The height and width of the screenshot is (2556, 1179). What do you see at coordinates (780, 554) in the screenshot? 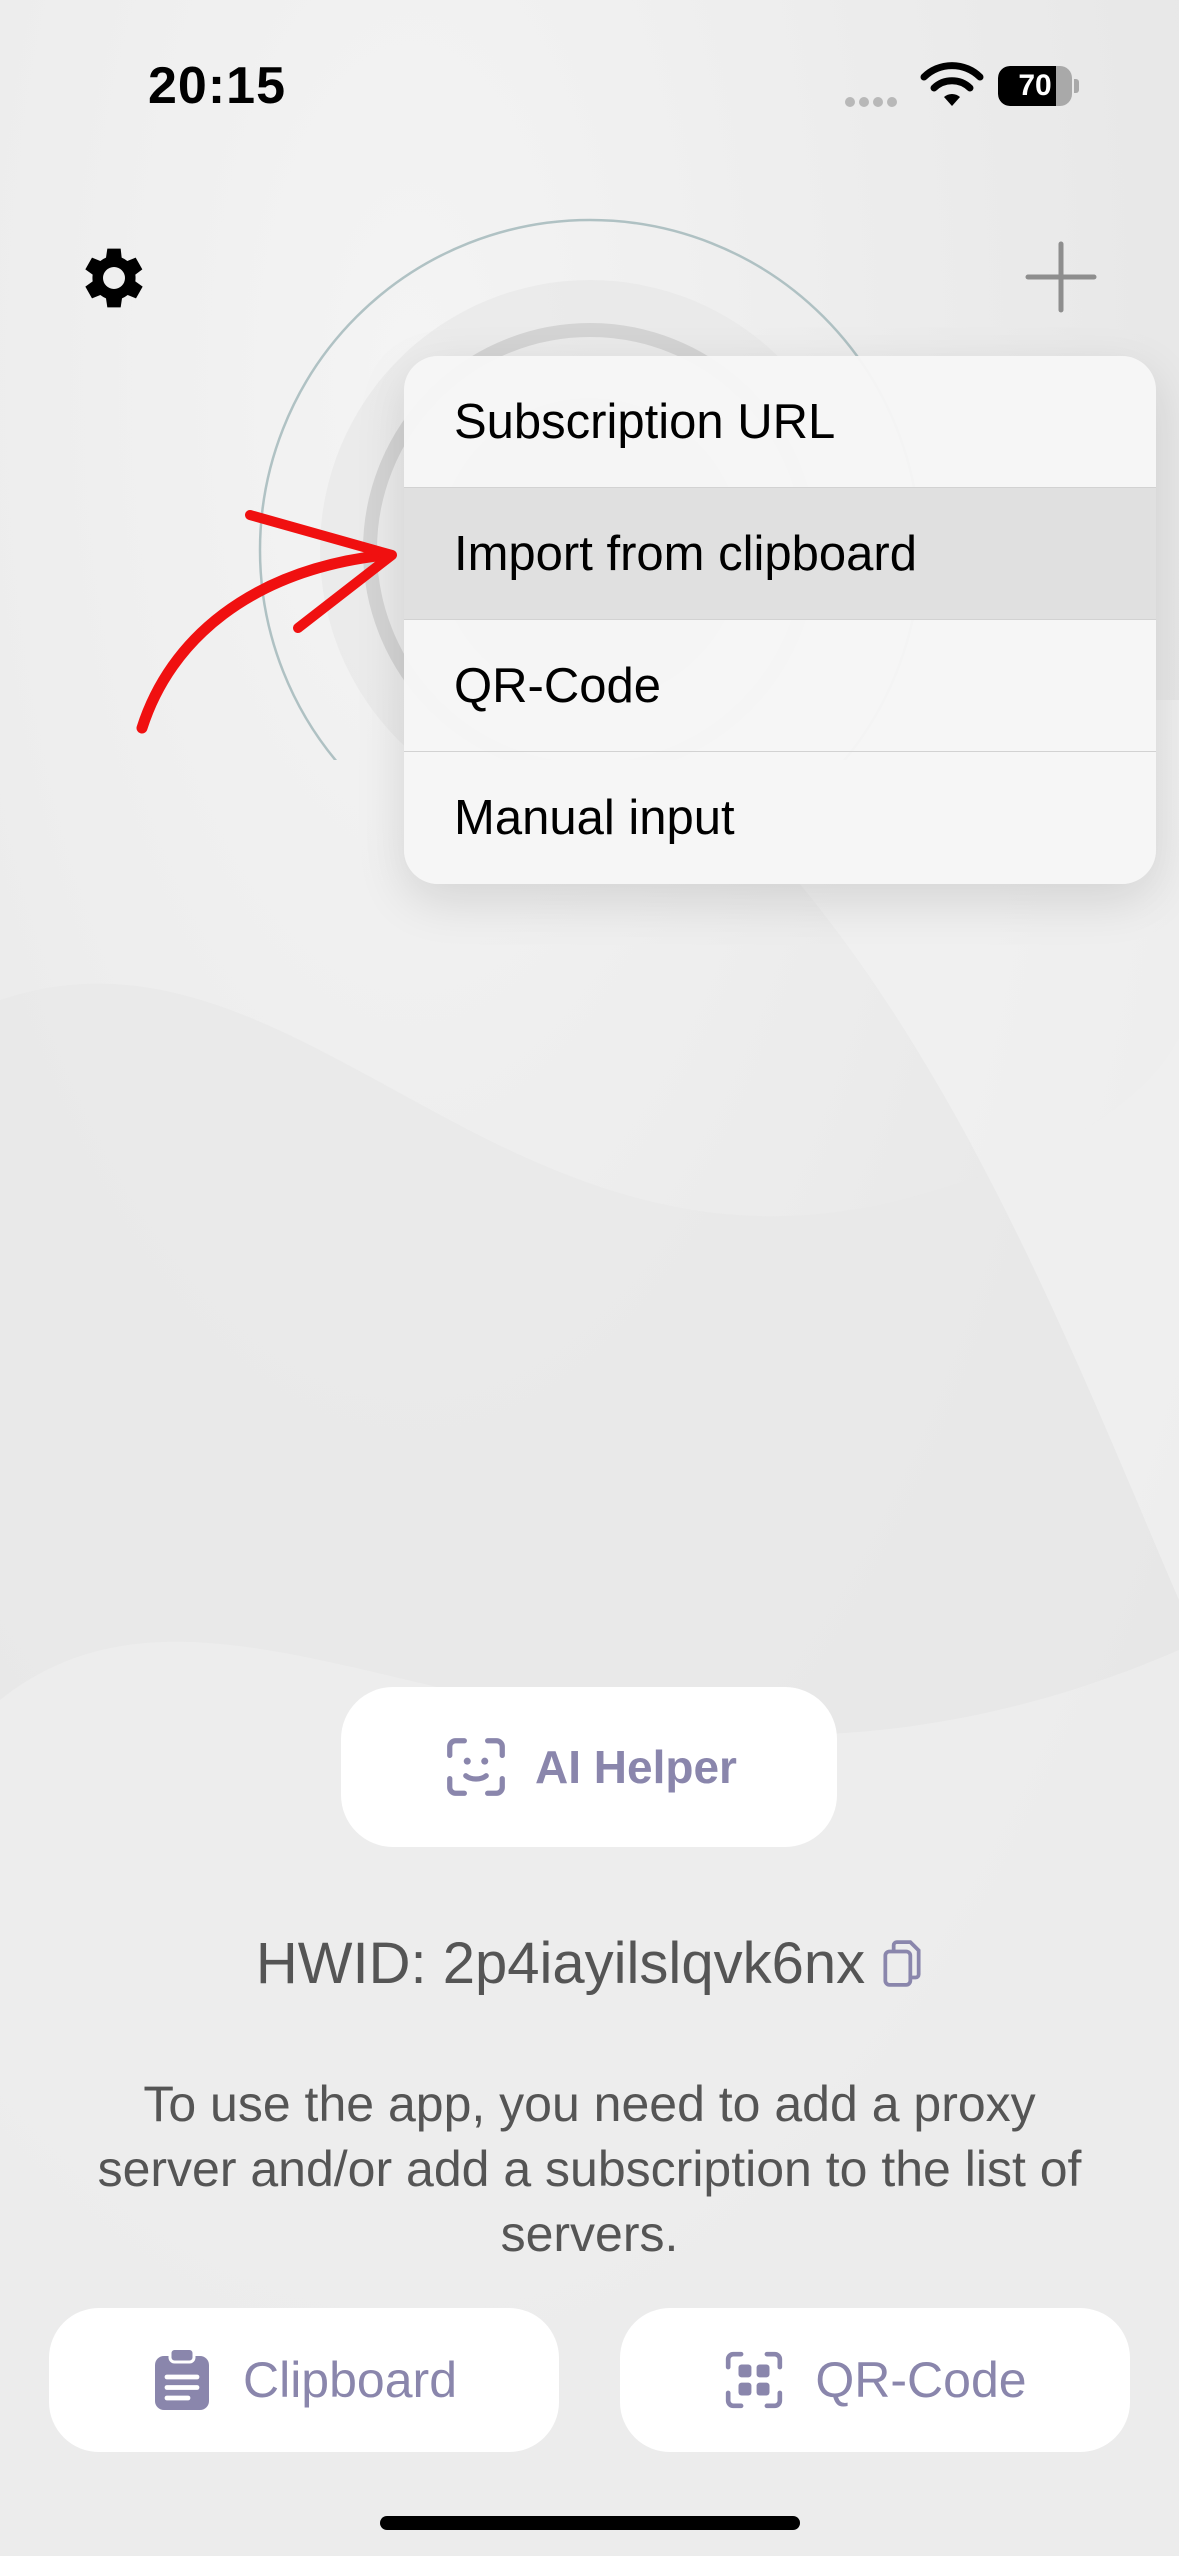
I see `menu-item-import-clipboard: Import from clipboard` at bounding box center [780, 554].